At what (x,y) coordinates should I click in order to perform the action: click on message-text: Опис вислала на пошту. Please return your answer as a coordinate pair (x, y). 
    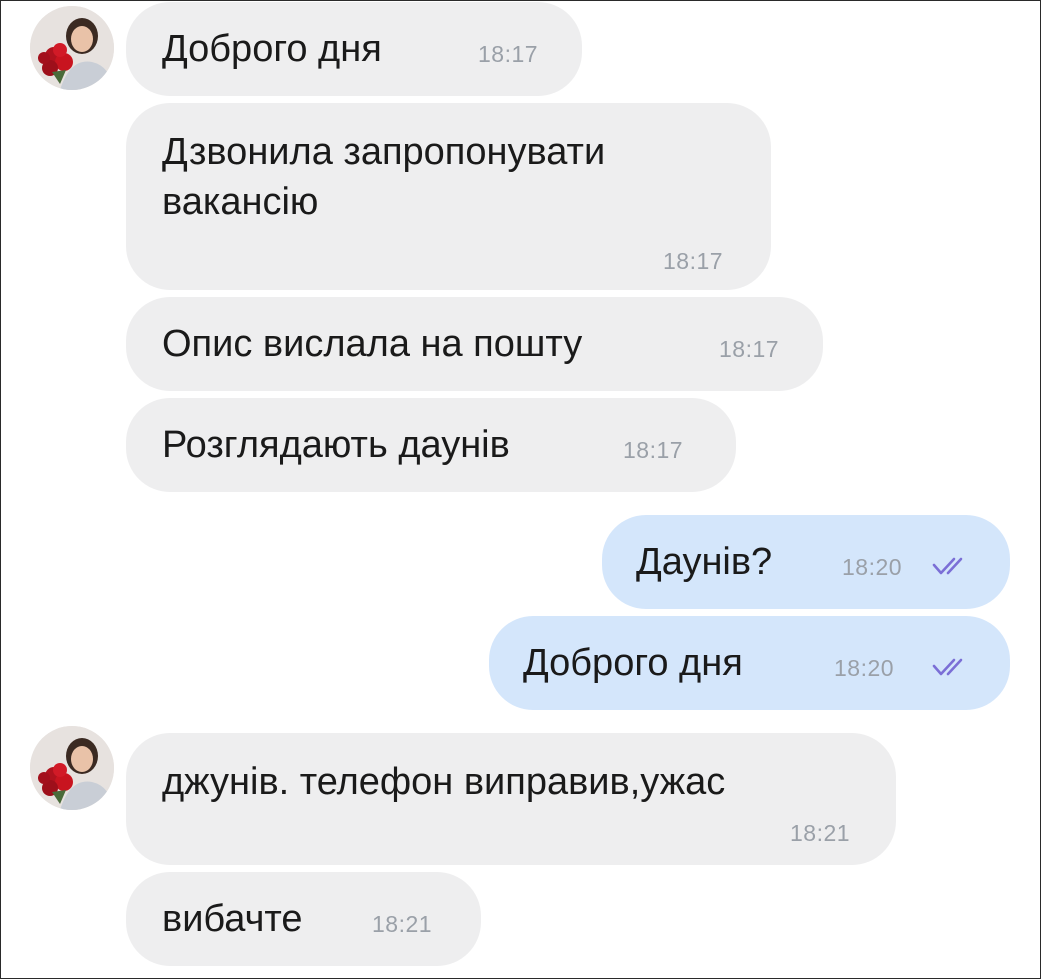
    Looking at the image, I should click on (372, 344).